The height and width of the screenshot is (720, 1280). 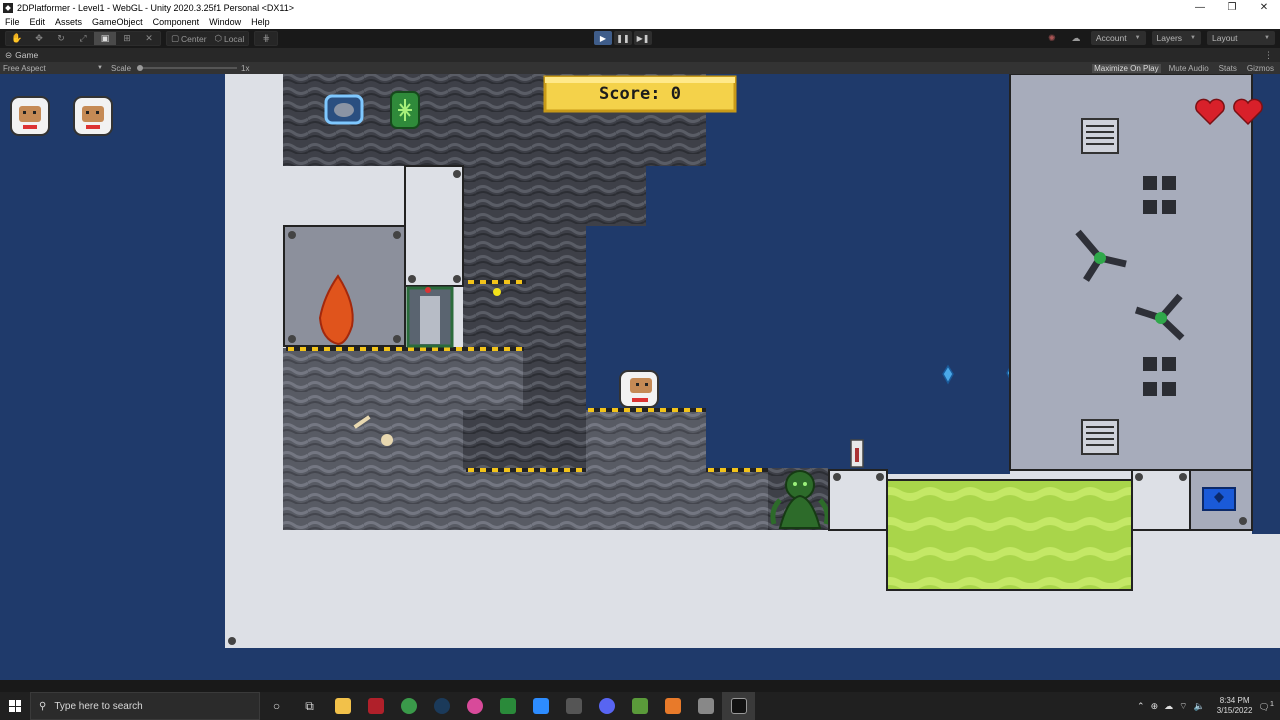 I want to click on collab-icon: ✺, so click(x=1052, y=38).